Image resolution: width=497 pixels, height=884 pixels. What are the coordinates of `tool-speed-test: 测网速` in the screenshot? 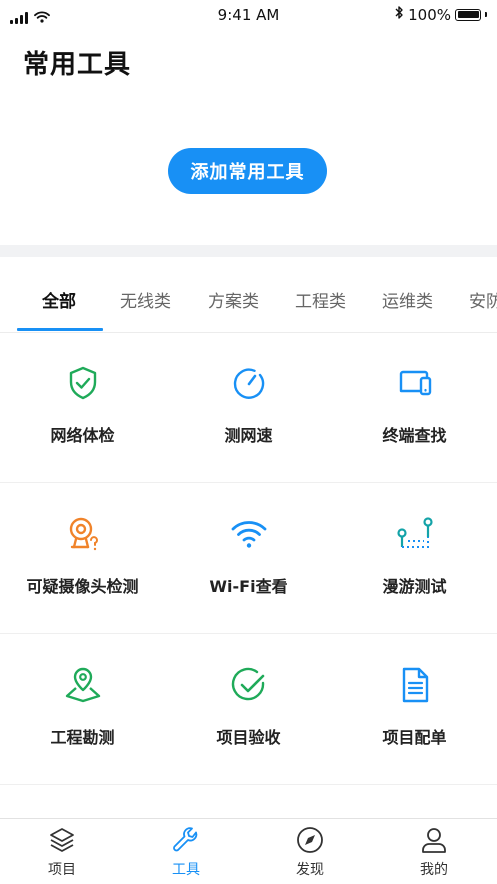 It's located at (248, 407).